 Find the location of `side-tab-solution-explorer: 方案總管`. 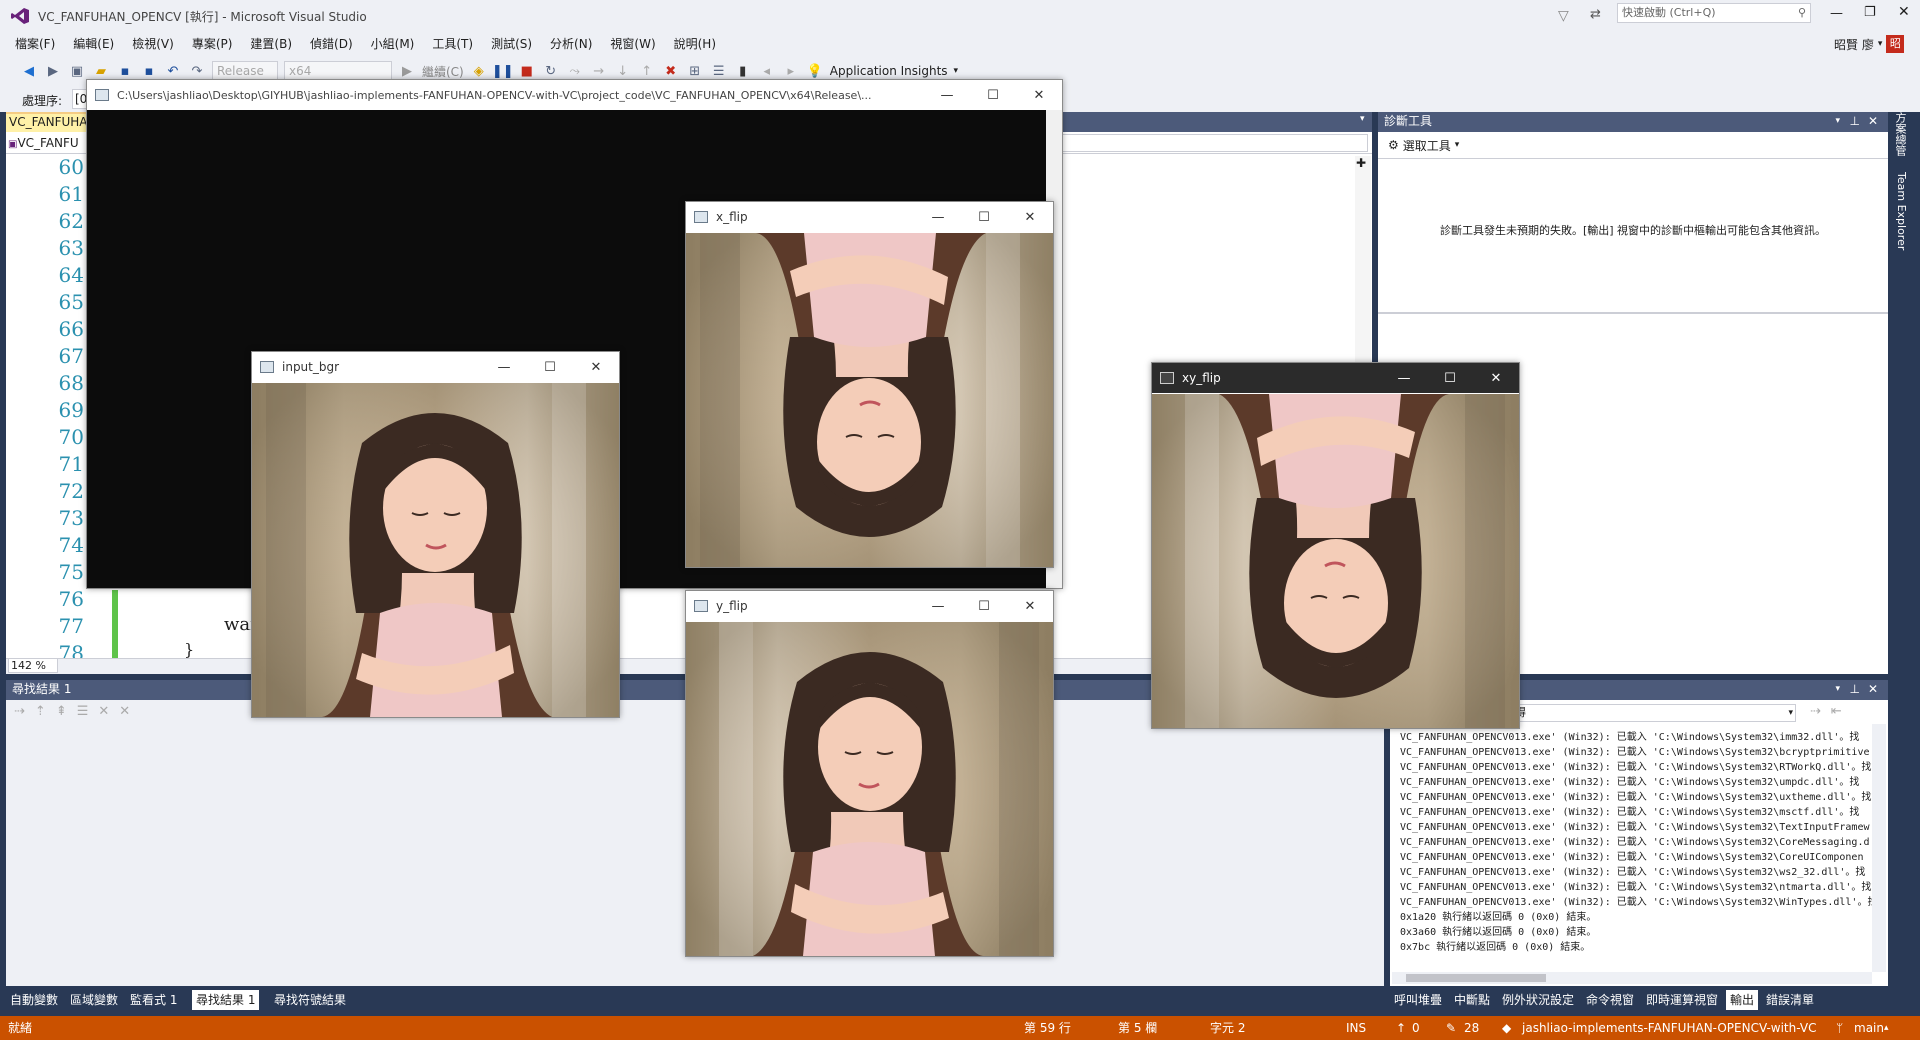

side-tab-solution-explorer: 方案總管 is located at coordinates (1901, 134).